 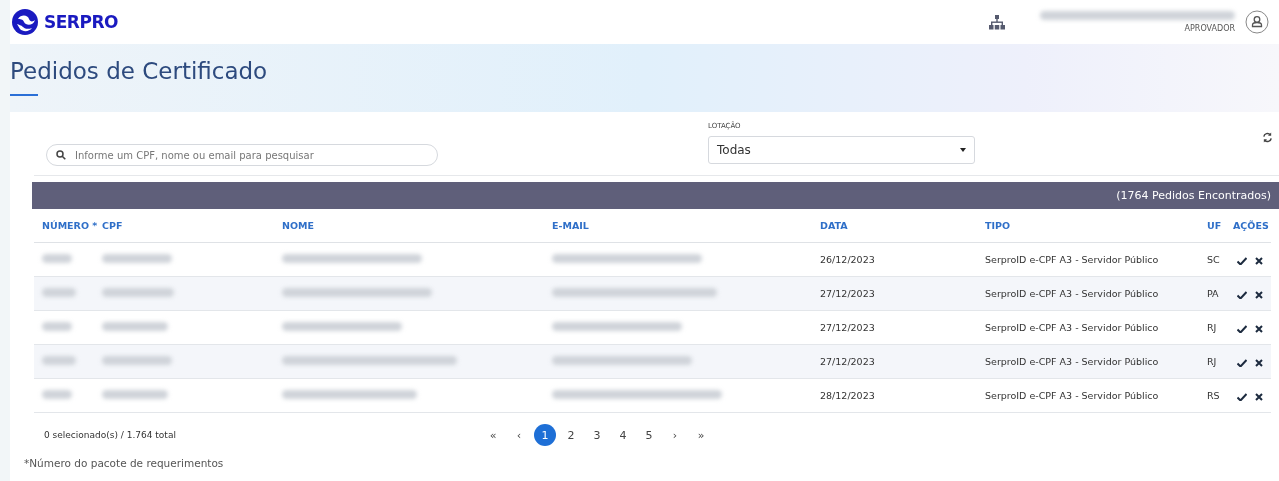 What do you see at coordinates (81, 22) in the screenshot?
I see `logo-text: SERPRO` at bounding box center [81, 22].